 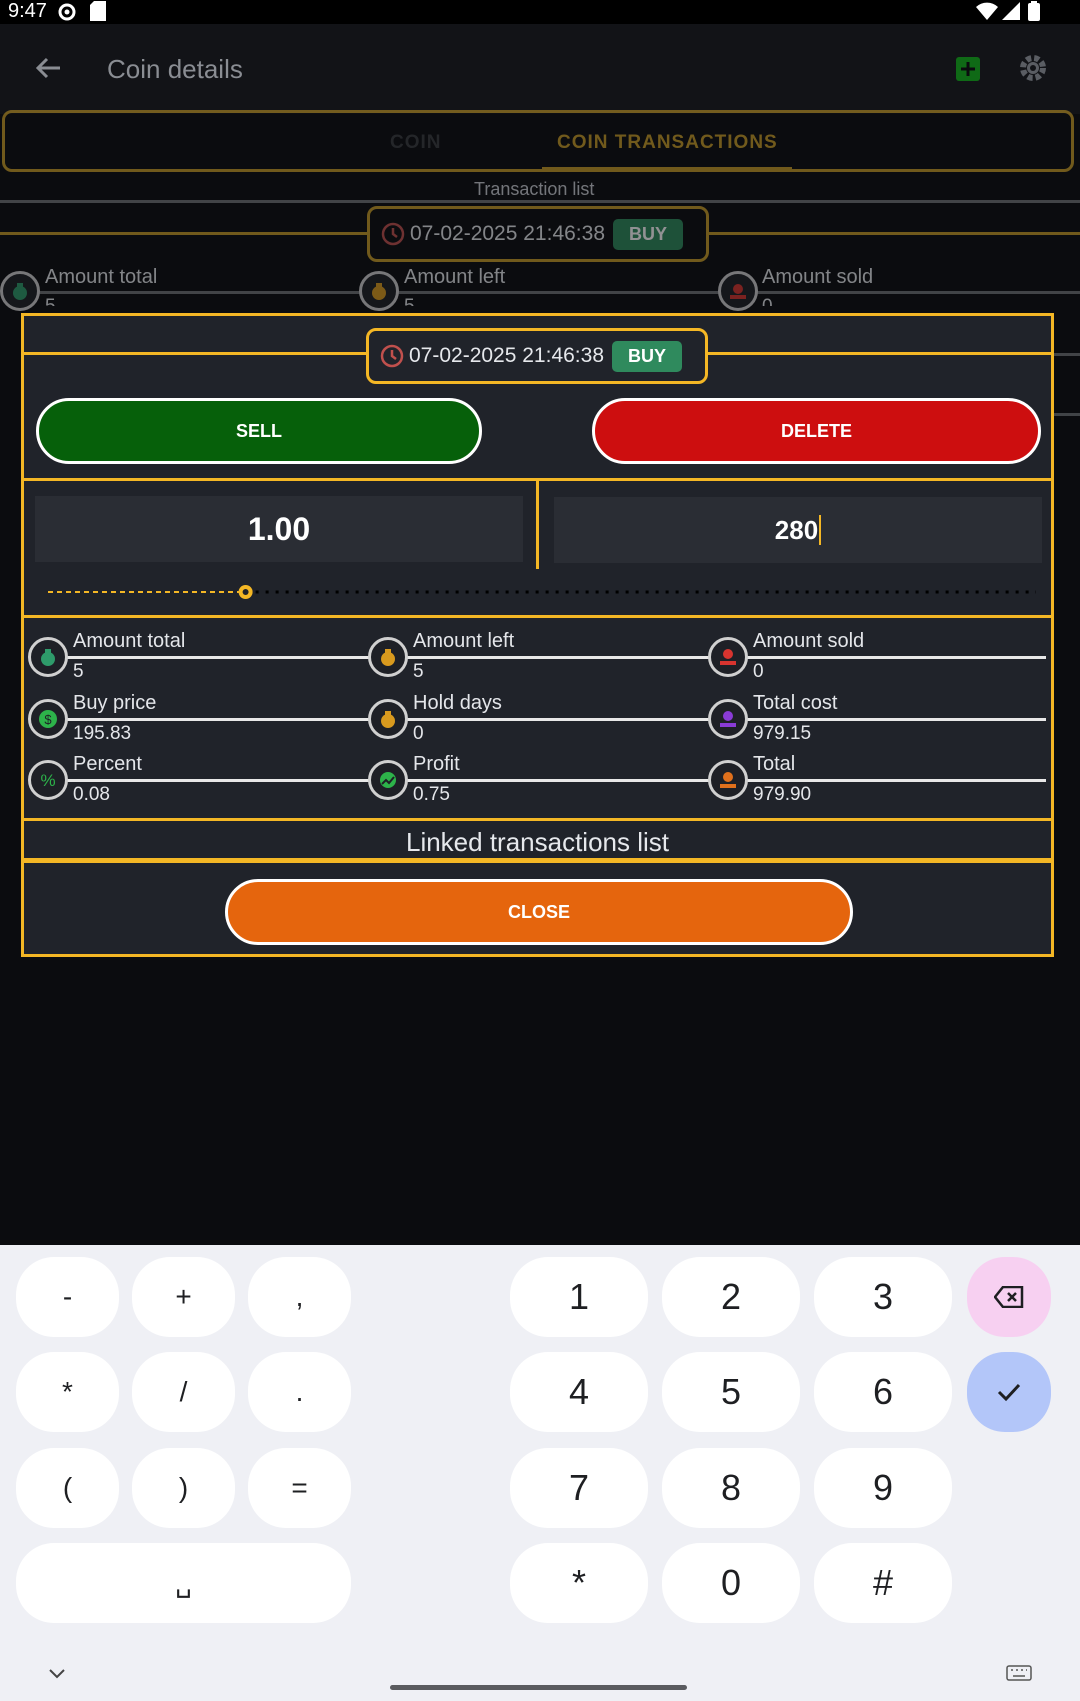 I want to click on tab-bar: COIN COIN TRANSACTIONS, so click(x=538, y=141).